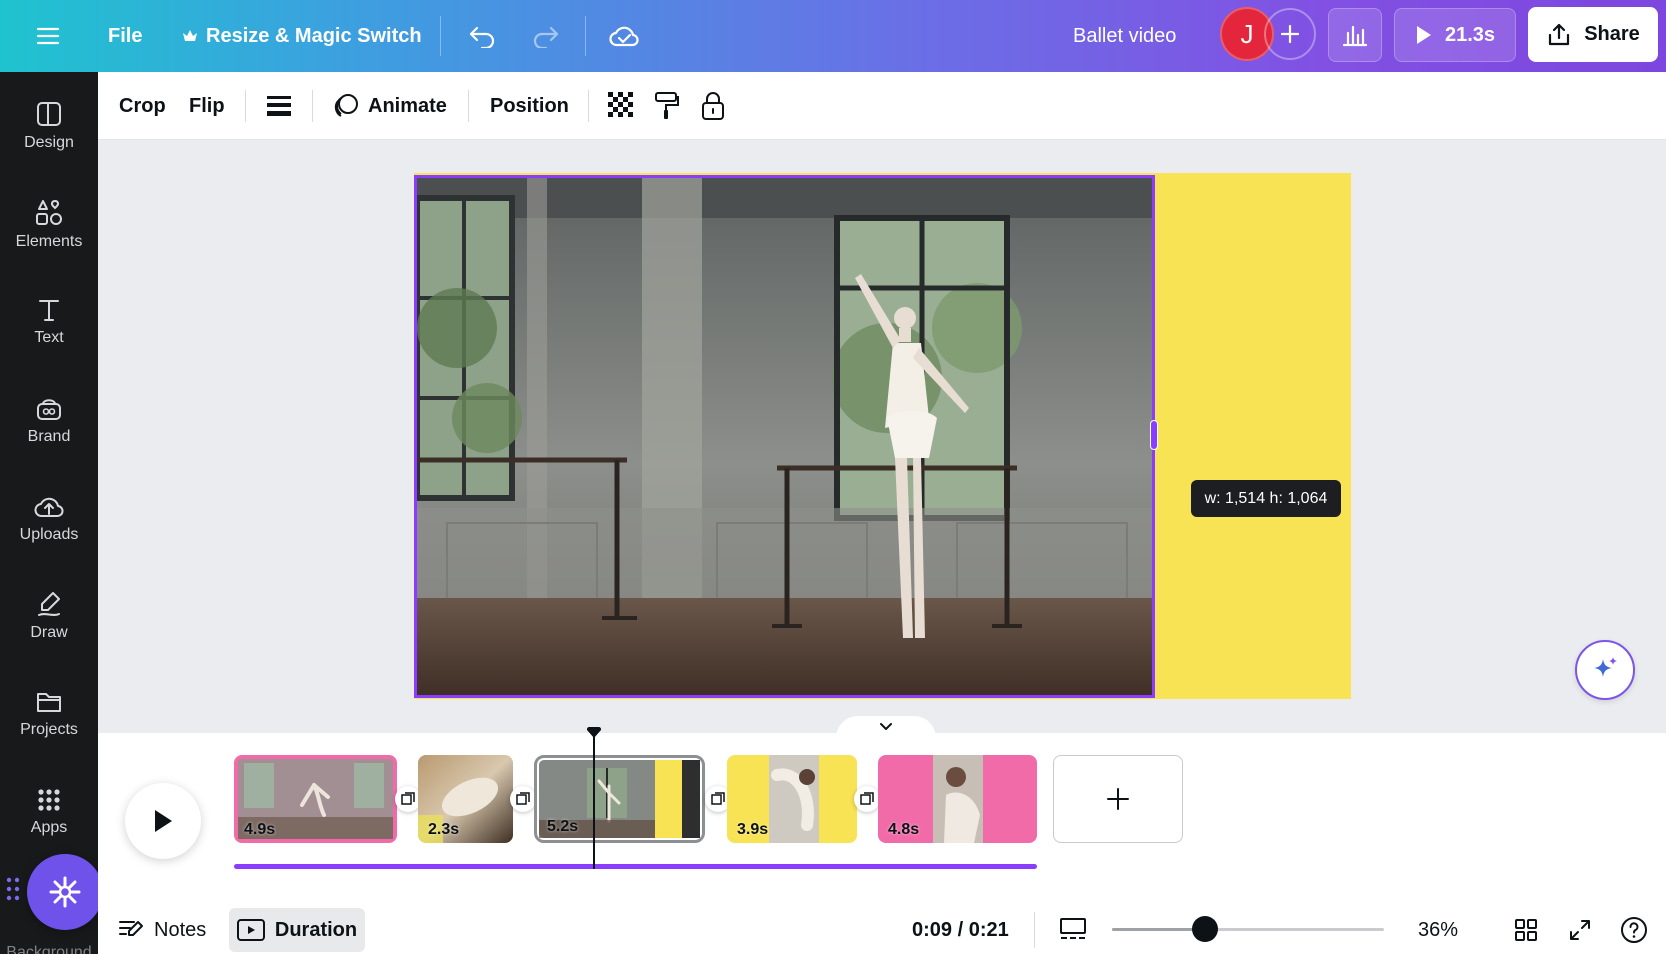  Describe the element at coordinates (49, 126) in the screenshot. I see `sidebar-item-design: Design` at that location.